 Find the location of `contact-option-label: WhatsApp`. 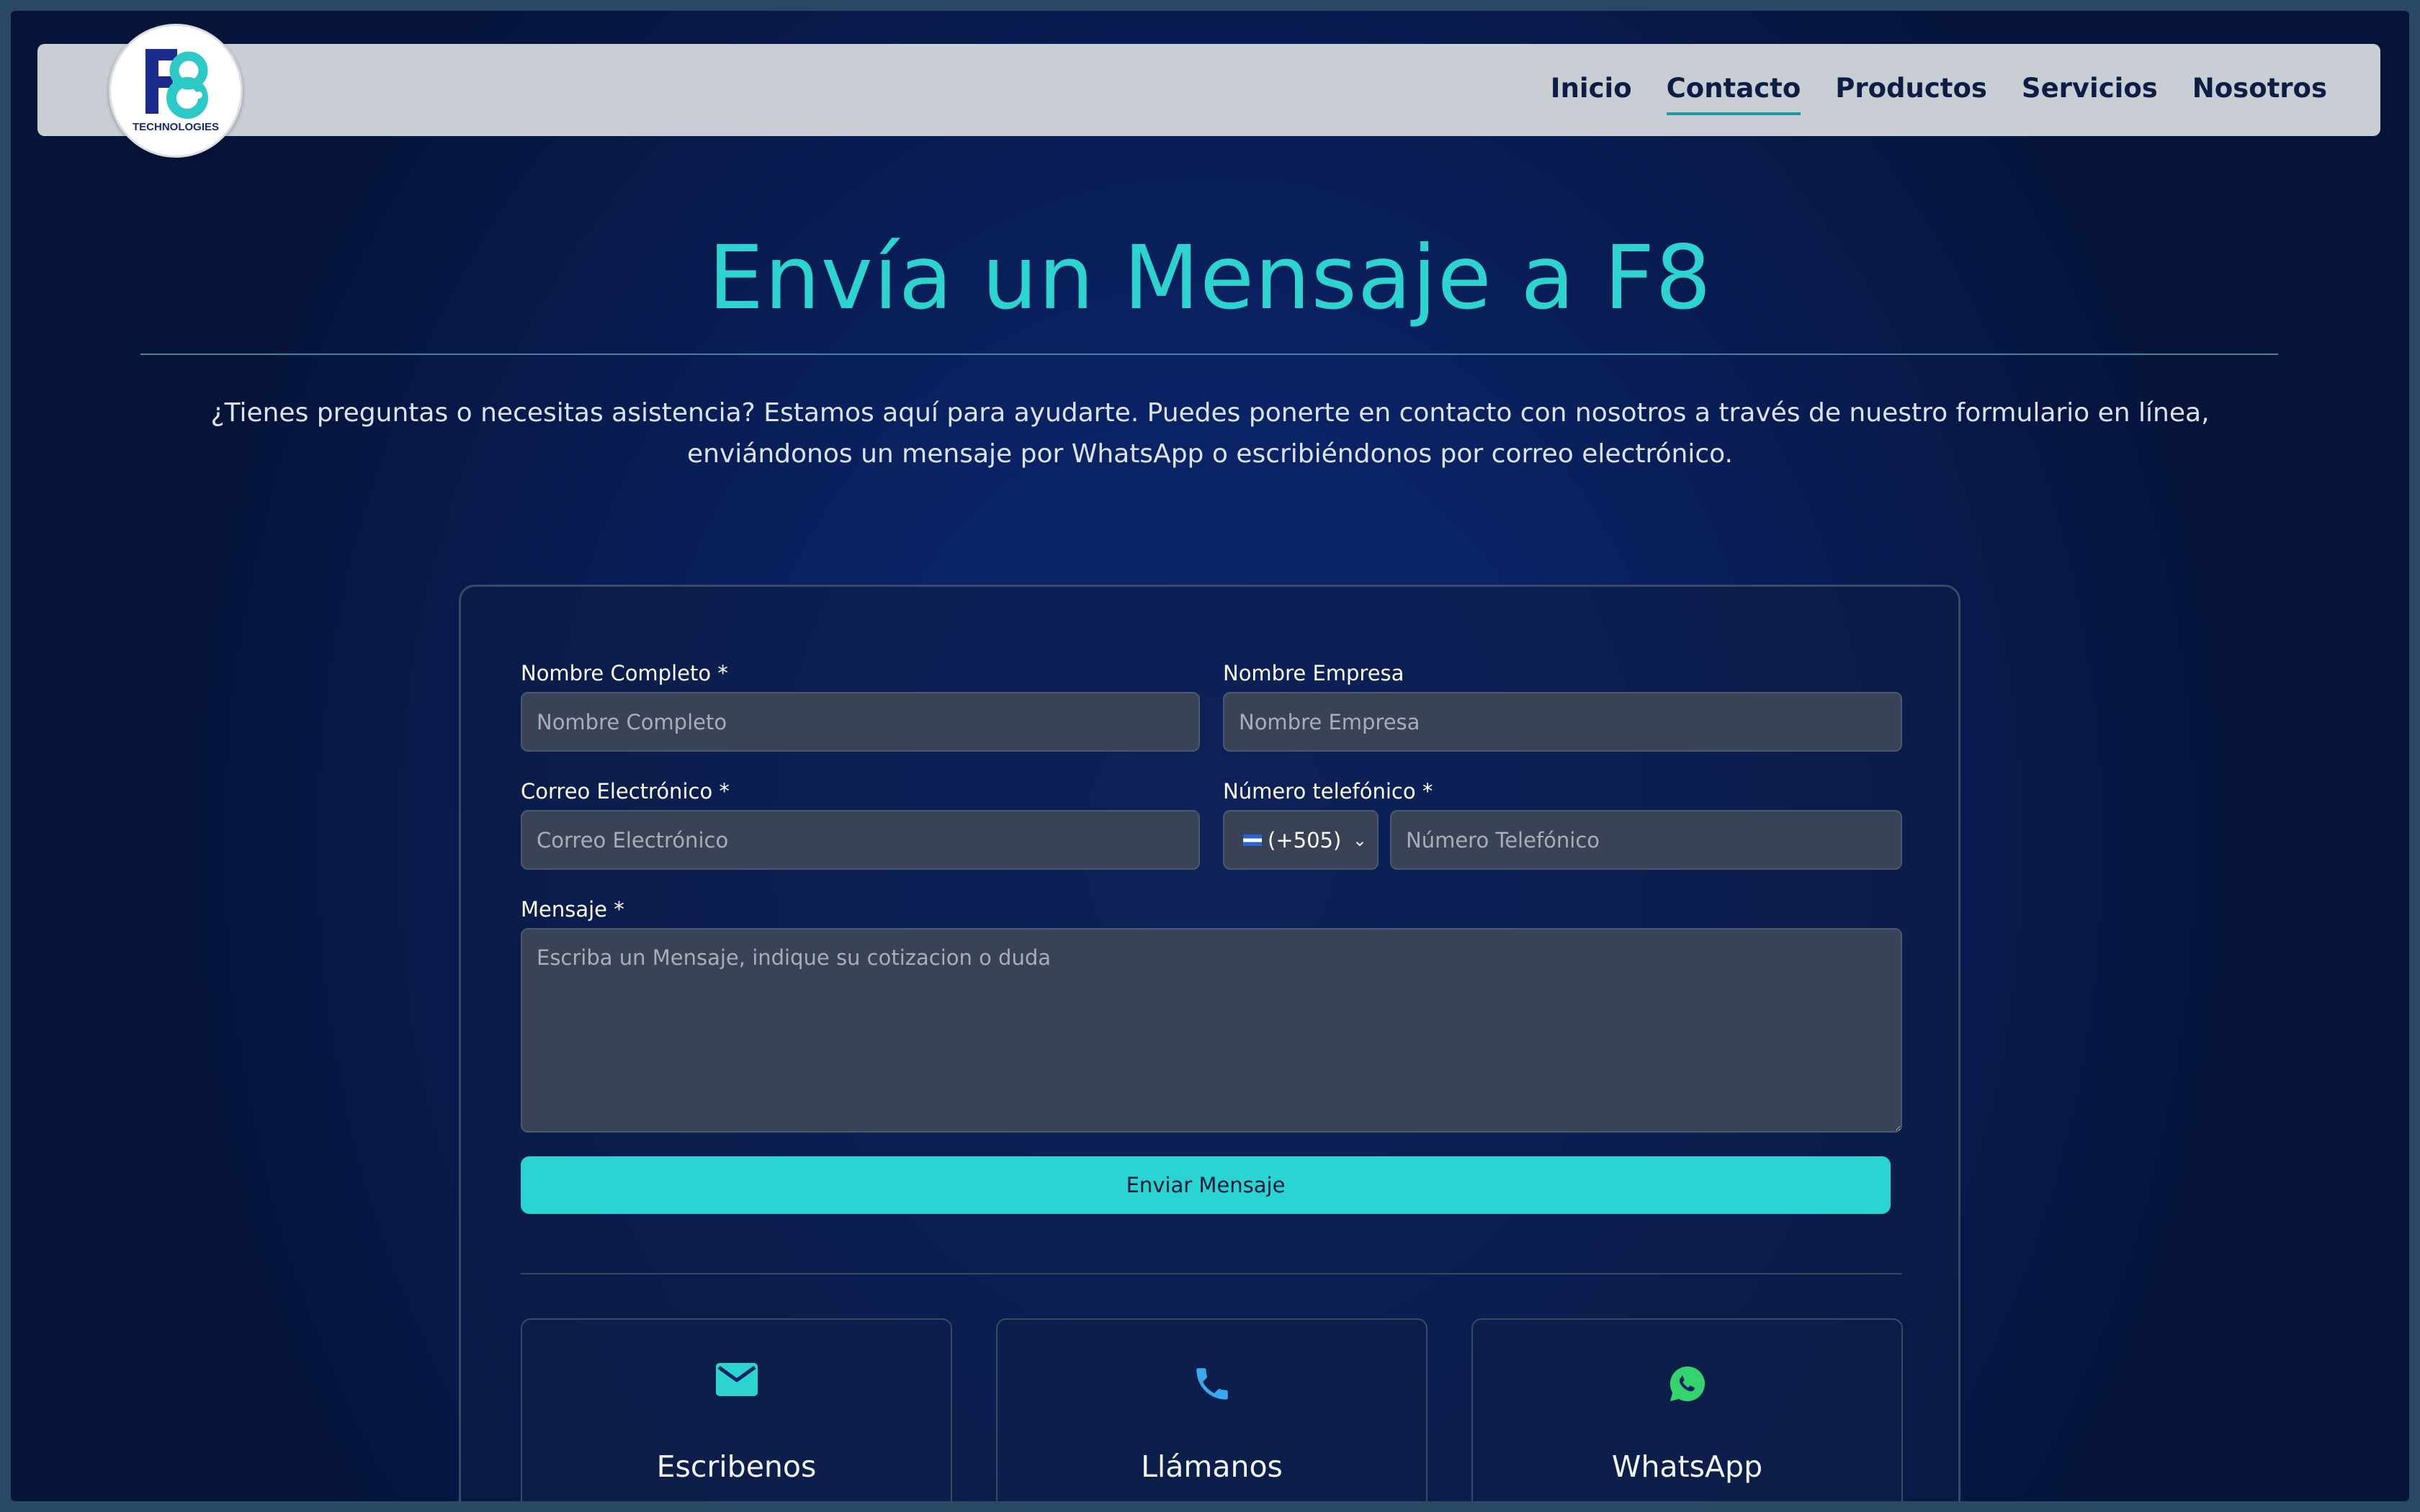

contact-option-label: WhatsApp is located at coordinates (1687, 1466).